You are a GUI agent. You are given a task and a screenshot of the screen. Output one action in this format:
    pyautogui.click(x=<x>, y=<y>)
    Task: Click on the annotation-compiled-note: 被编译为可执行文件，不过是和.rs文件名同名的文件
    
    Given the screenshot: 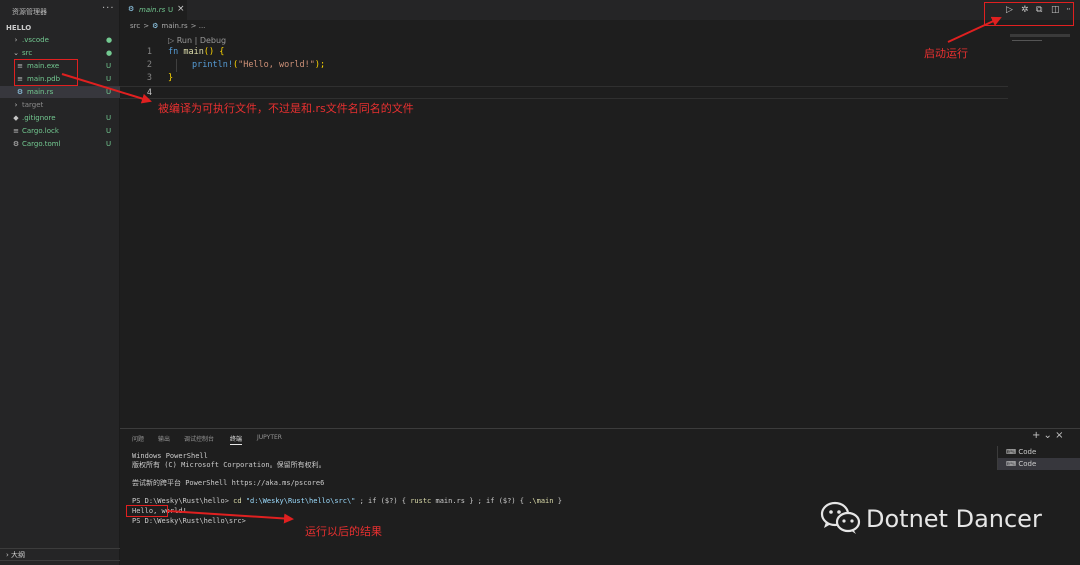 What is the action you would take?
    pyautogui.click(x=286, y=108)
    